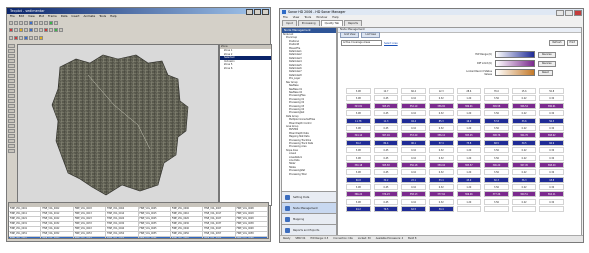  What do you see at coordinates (309, 218) in the screenshot?
I see `nav-button: Mapping` at bounding box center [309, 218].